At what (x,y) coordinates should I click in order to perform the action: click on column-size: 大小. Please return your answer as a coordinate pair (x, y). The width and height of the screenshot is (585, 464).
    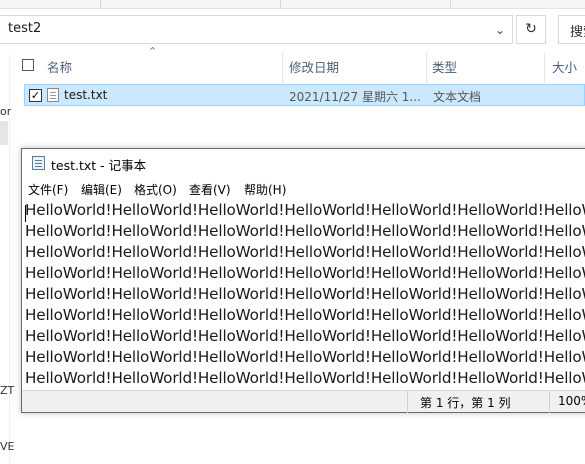
    Looking at the image, I should click on (564, 66).